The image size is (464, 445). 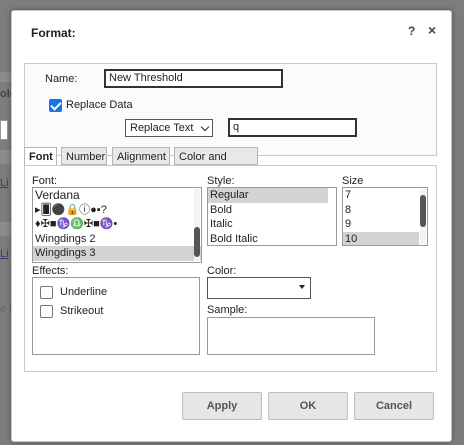 I want to click on replace-mode-value: Replace Text, so click(x=162, y=128).